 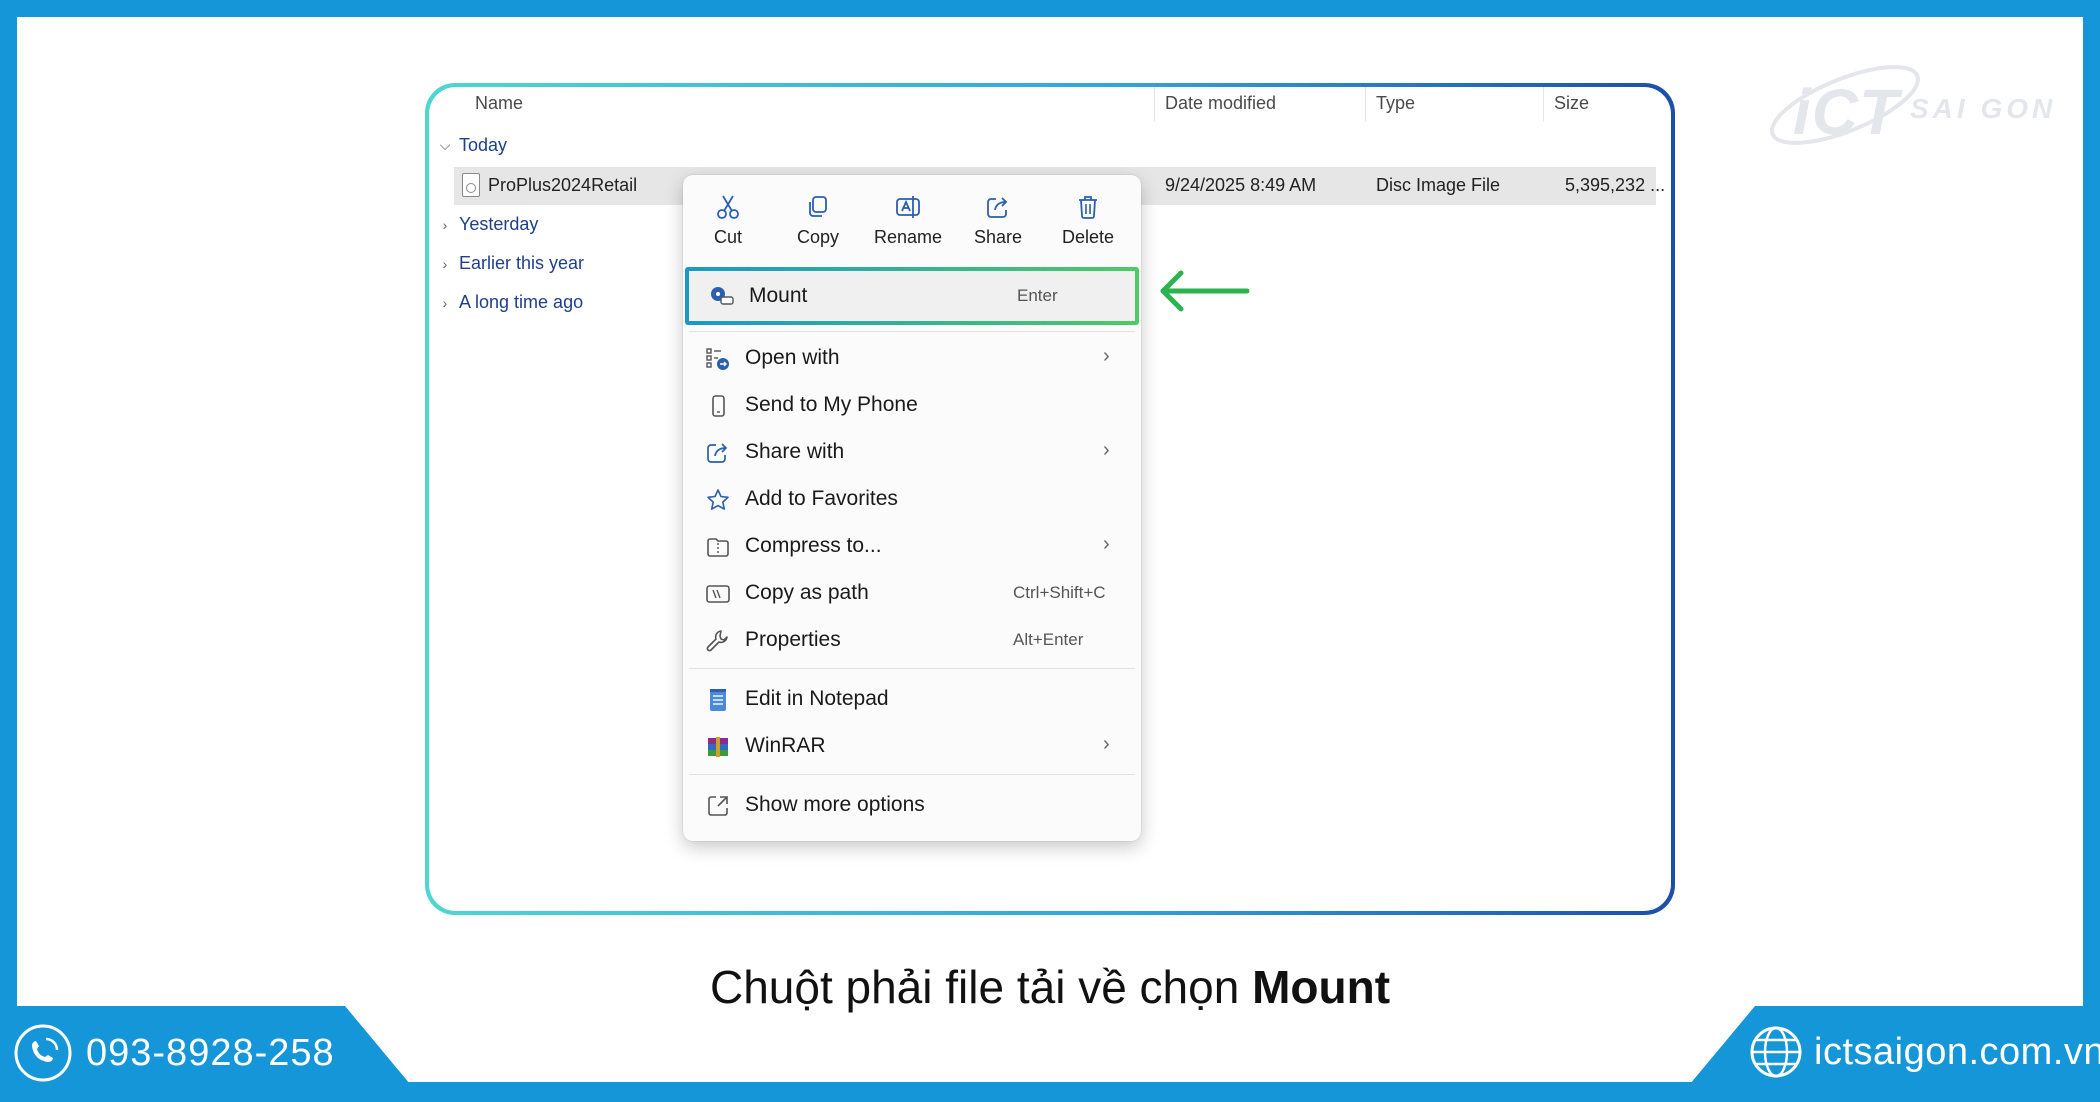 I want to click on group-today: ⌵ Today, so click(x=473, y=145).